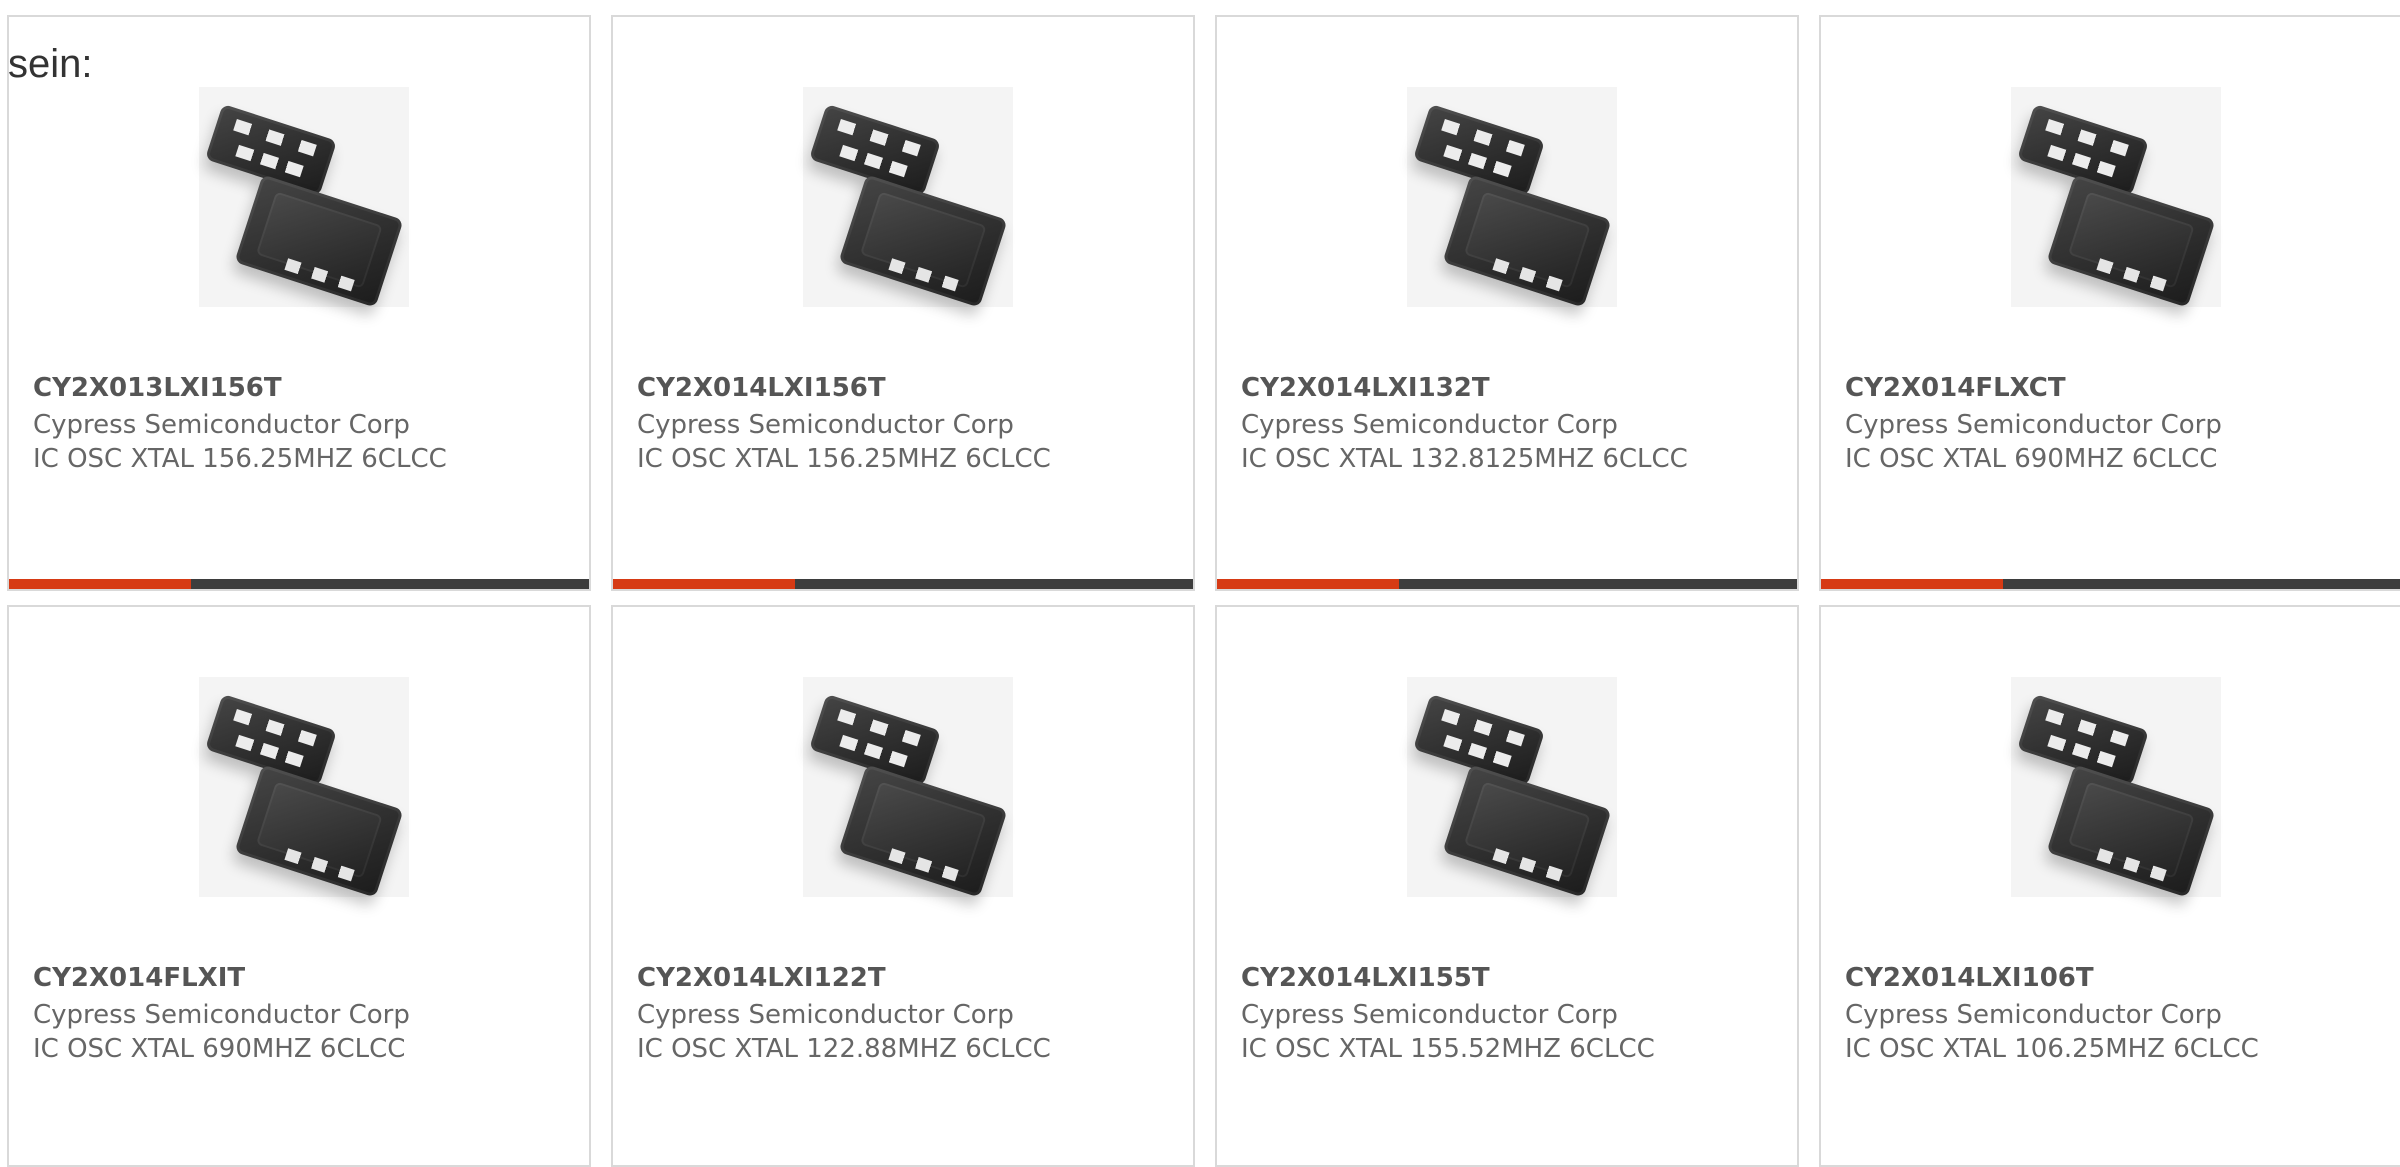  I want to click on part-number-link: CY2X014LXI132T, so click(1365, 388).